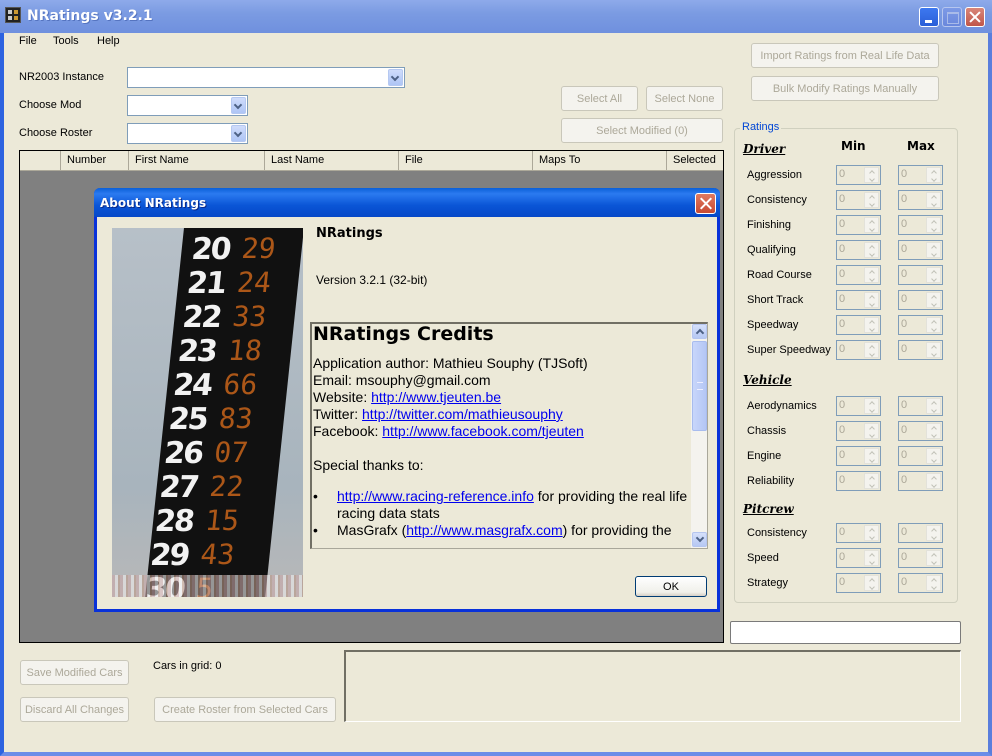 This screenshot has width=992, height=756. What do you see at coordinates (465, 160) in the screenshot?
I see `column-file: File` at bounding box center [465, 160].